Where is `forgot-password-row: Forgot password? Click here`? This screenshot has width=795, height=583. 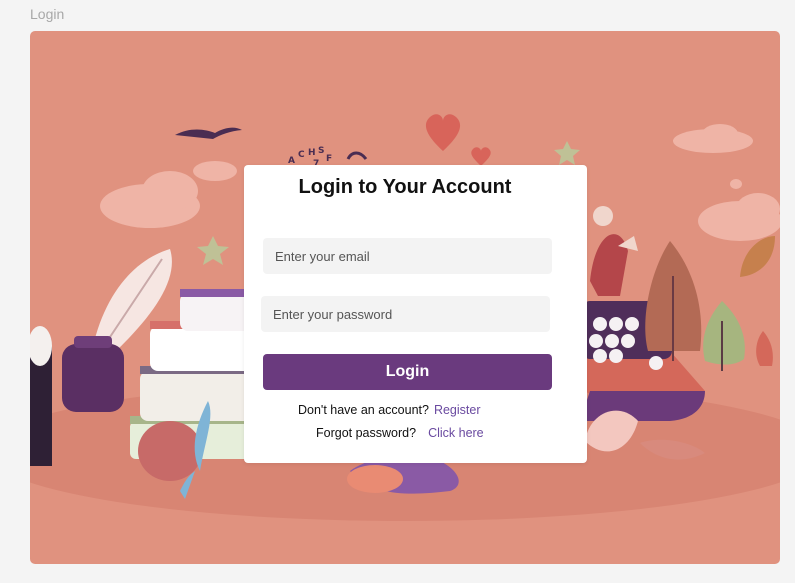 forgot-password-row: Forgot password? Click here is located at coordinates (400, 433).